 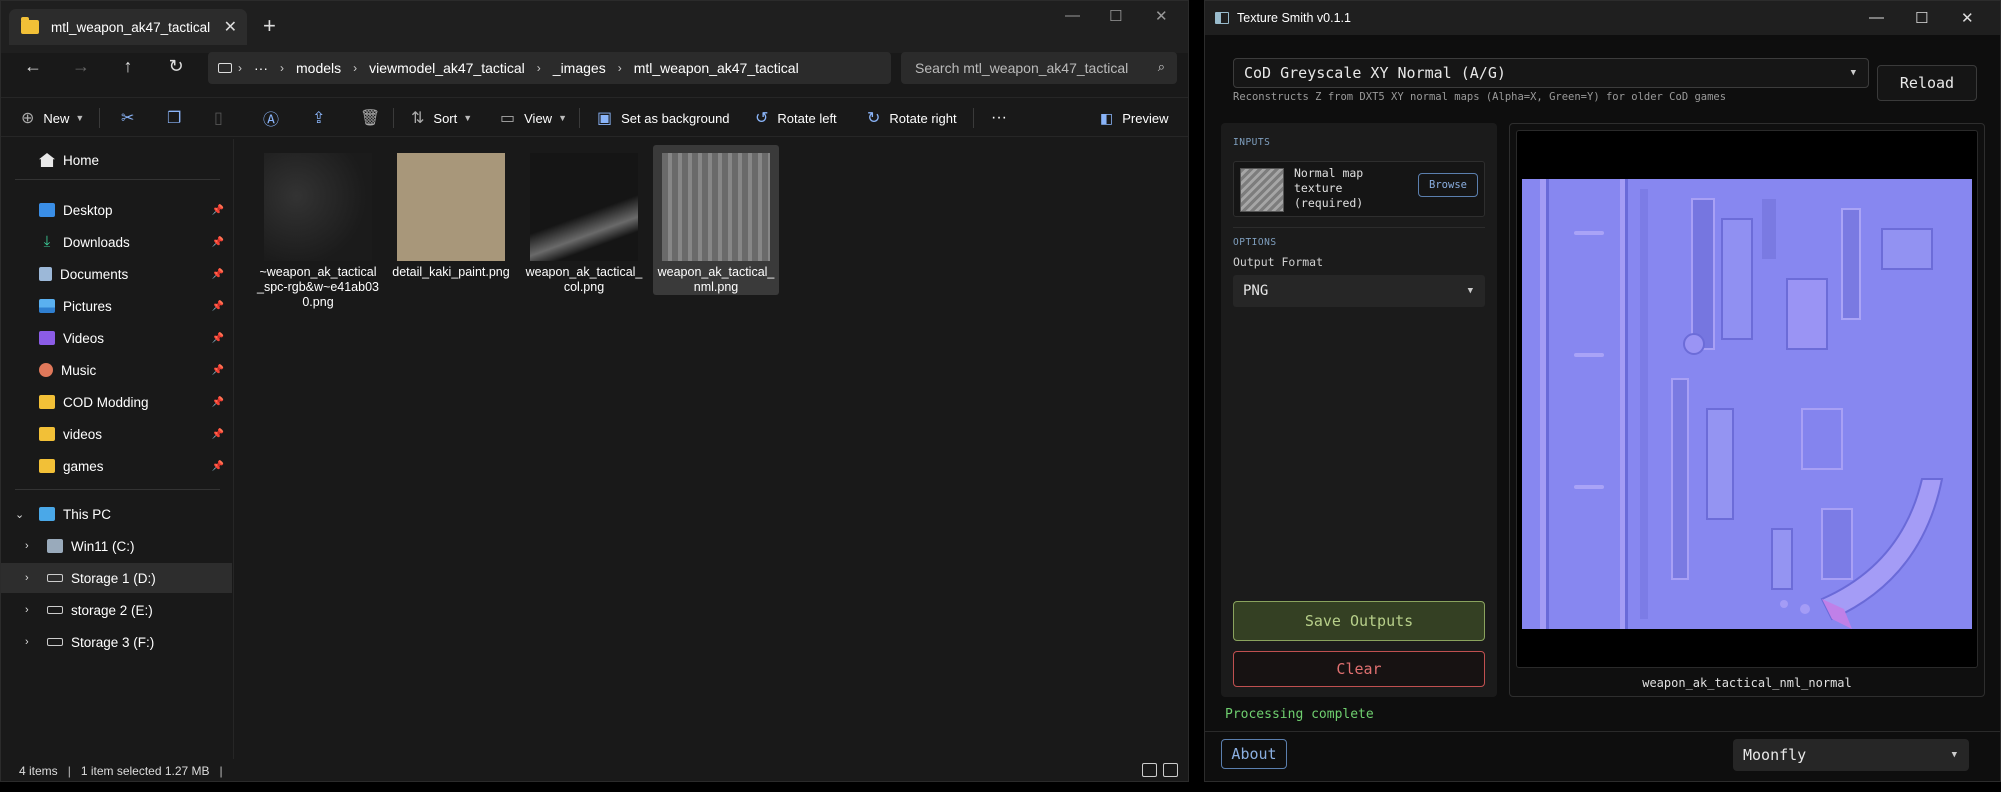 What do you see at coordinates (1039, 68) in the screenshot?
I see `search-input: Search mtl_weapon_ak47_tactical ⌕` at bounding box center [1039, 68].